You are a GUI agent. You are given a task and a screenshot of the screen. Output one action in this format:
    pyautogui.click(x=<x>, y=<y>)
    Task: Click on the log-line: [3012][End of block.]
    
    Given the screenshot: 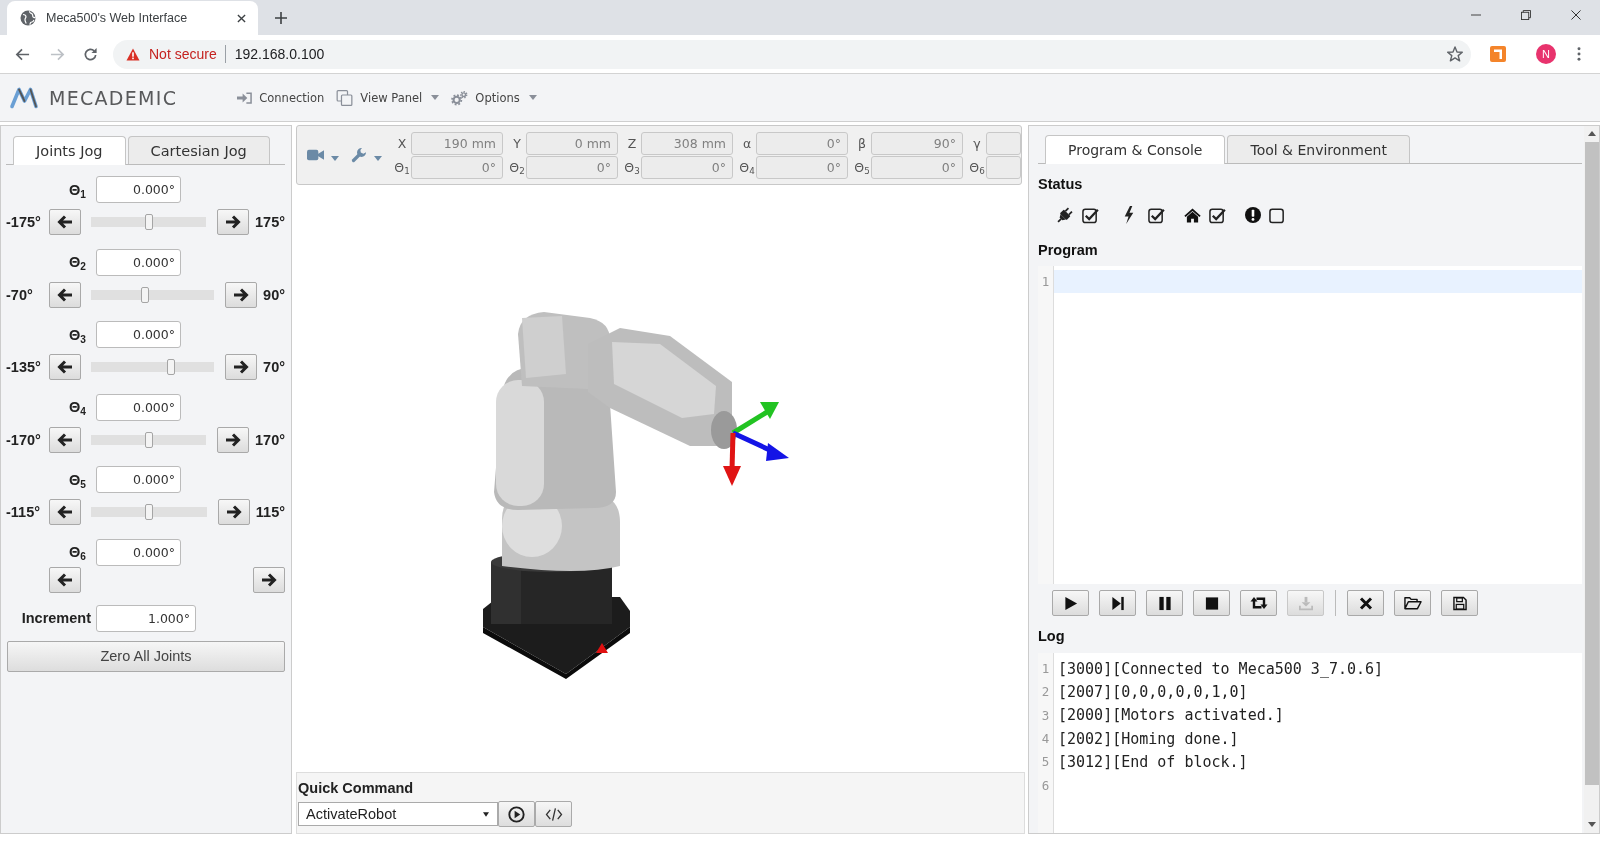 What is the action you would take?
    pyautogui.click(x=1153, y=761)
    